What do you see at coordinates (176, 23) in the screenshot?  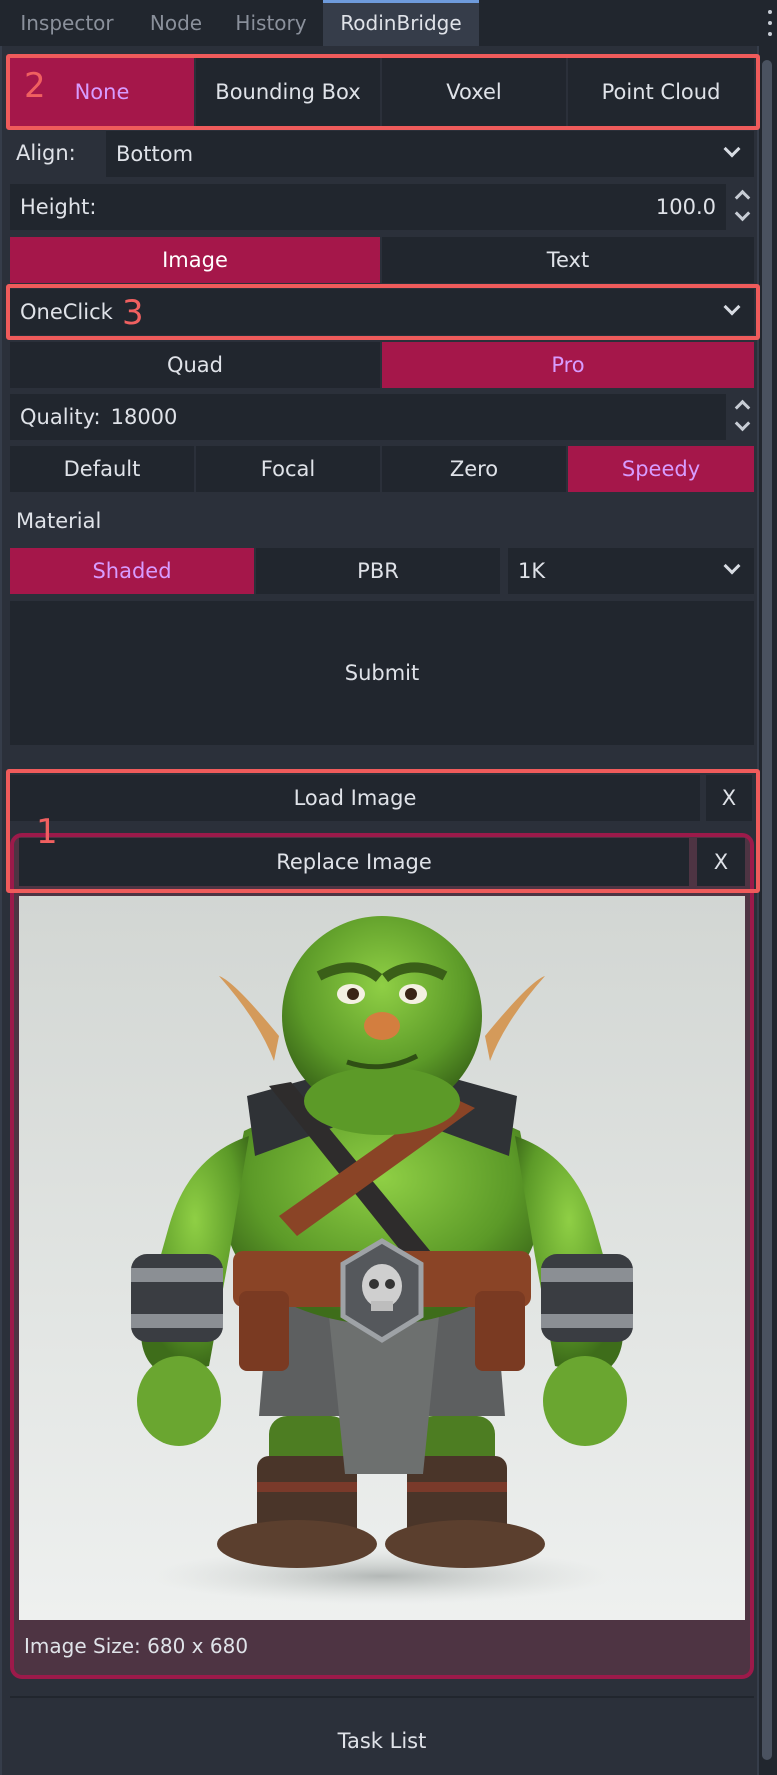 I see `tab-node: Node` at bounding box center [176, 23].